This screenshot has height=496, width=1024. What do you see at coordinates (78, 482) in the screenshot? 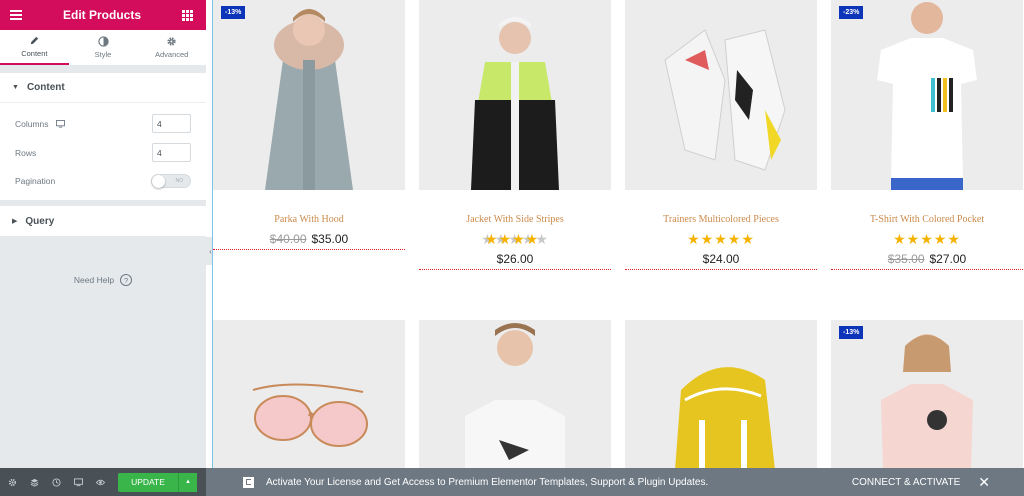
I see `responsive-mode-icon` at bounding box center [78, 482].